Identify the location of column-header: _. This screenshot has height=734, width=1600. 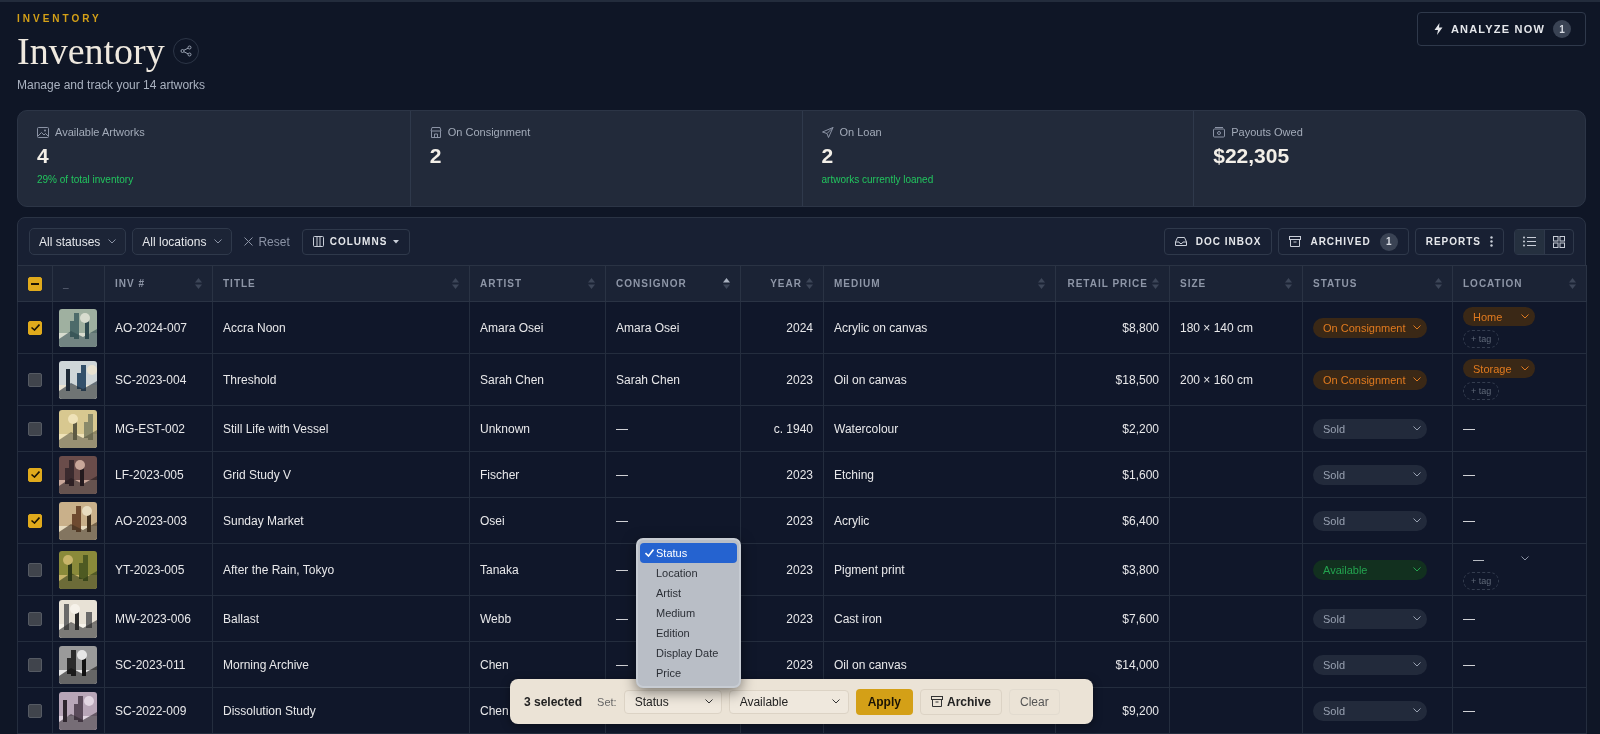
(66, 283).